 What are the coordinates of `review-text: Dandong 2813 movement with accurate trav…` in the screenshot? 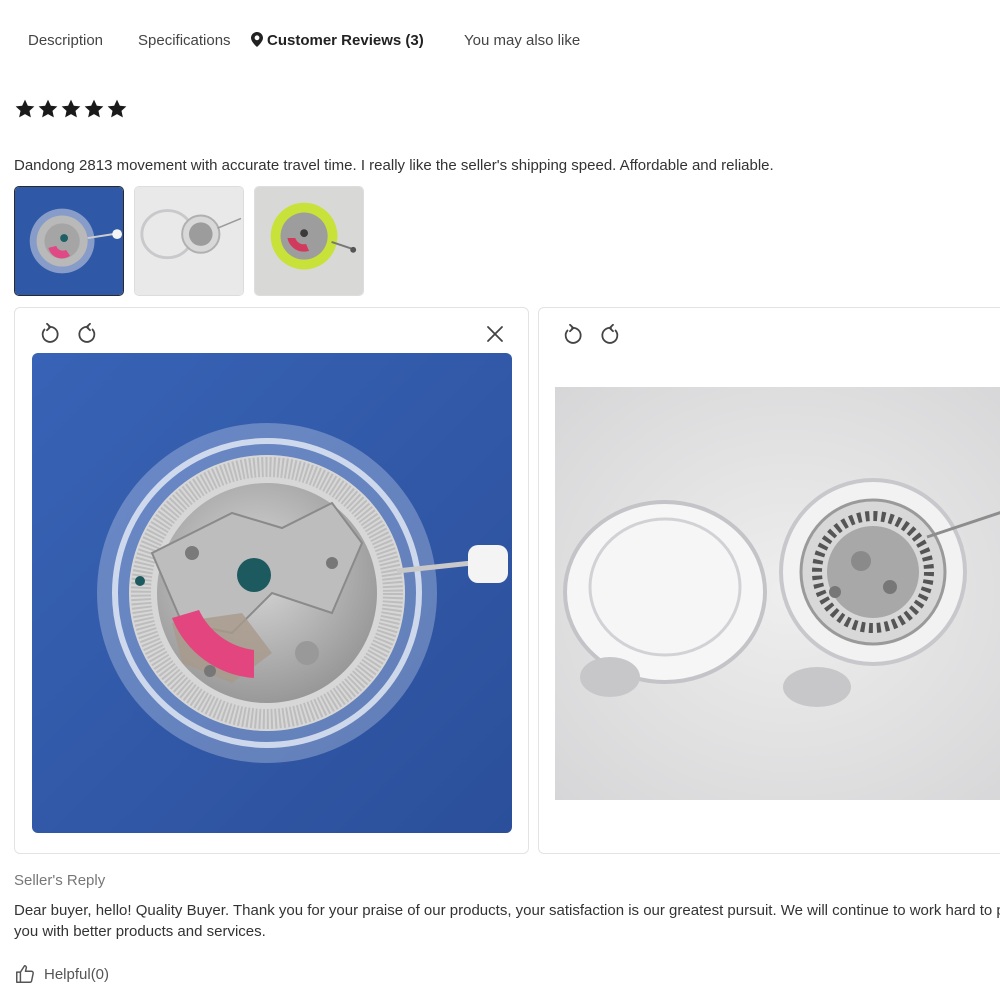 It's located at (394, 165).